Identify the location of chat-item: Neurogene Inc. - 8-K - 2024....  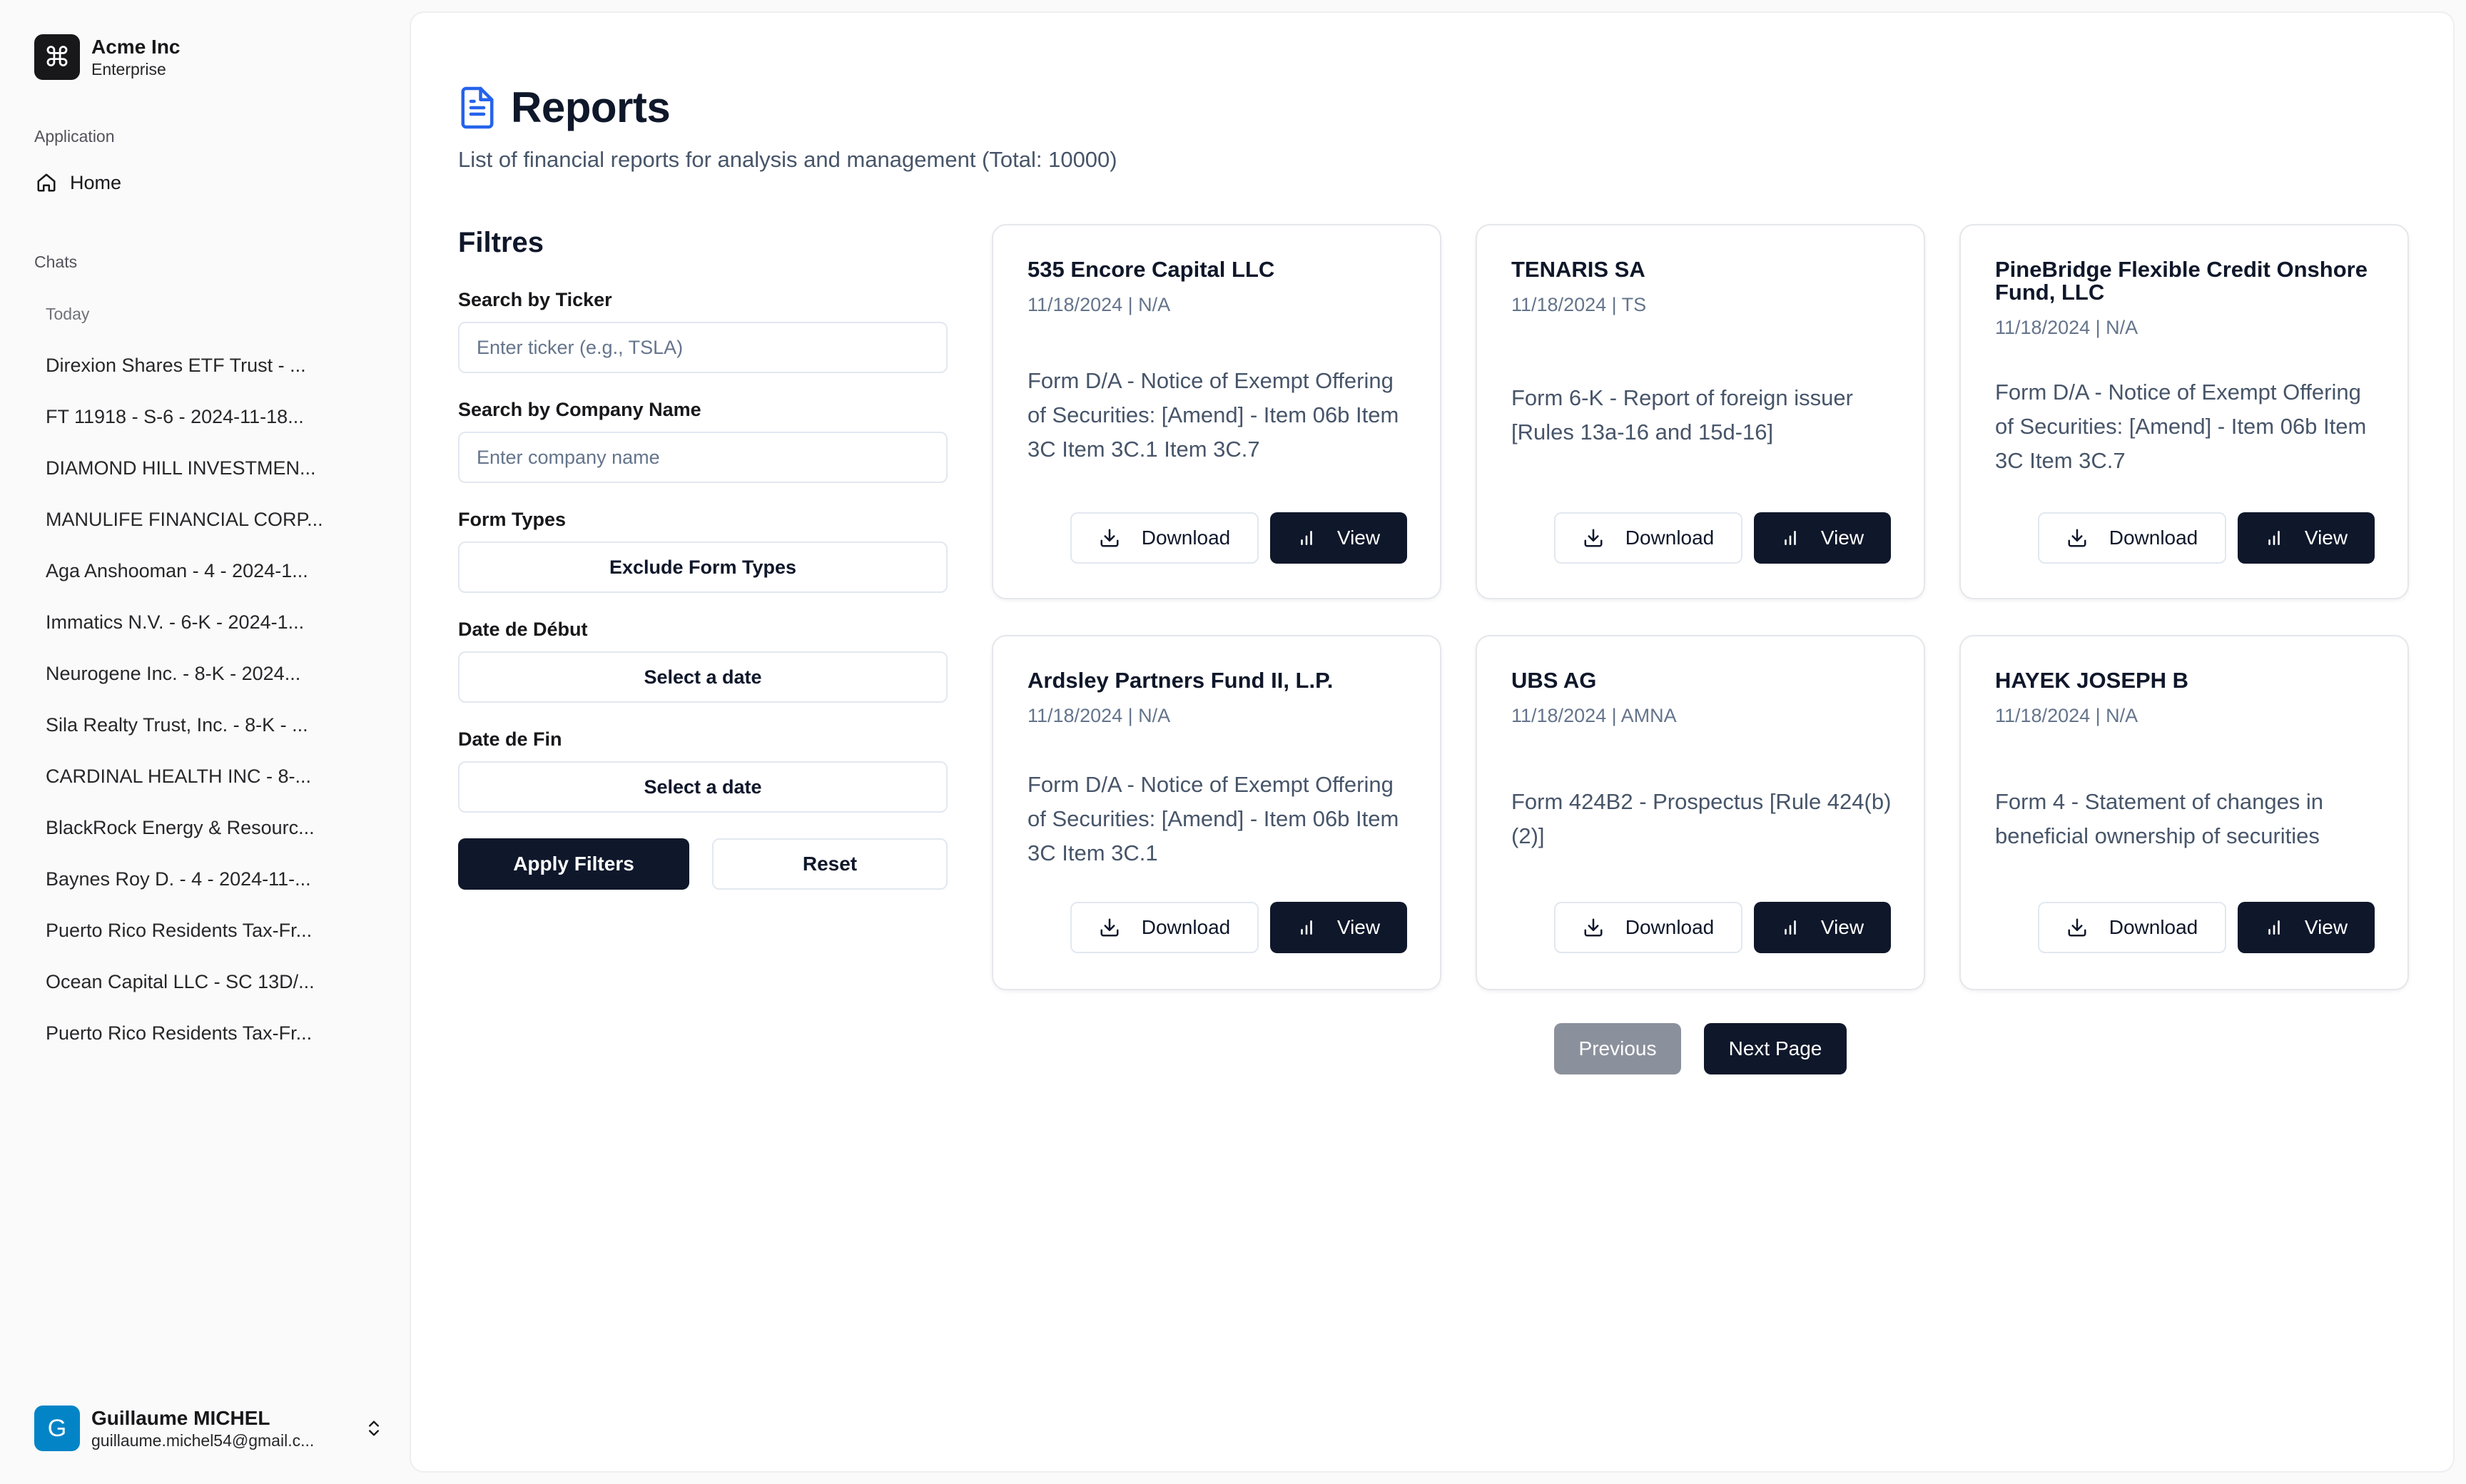
(209, 673).